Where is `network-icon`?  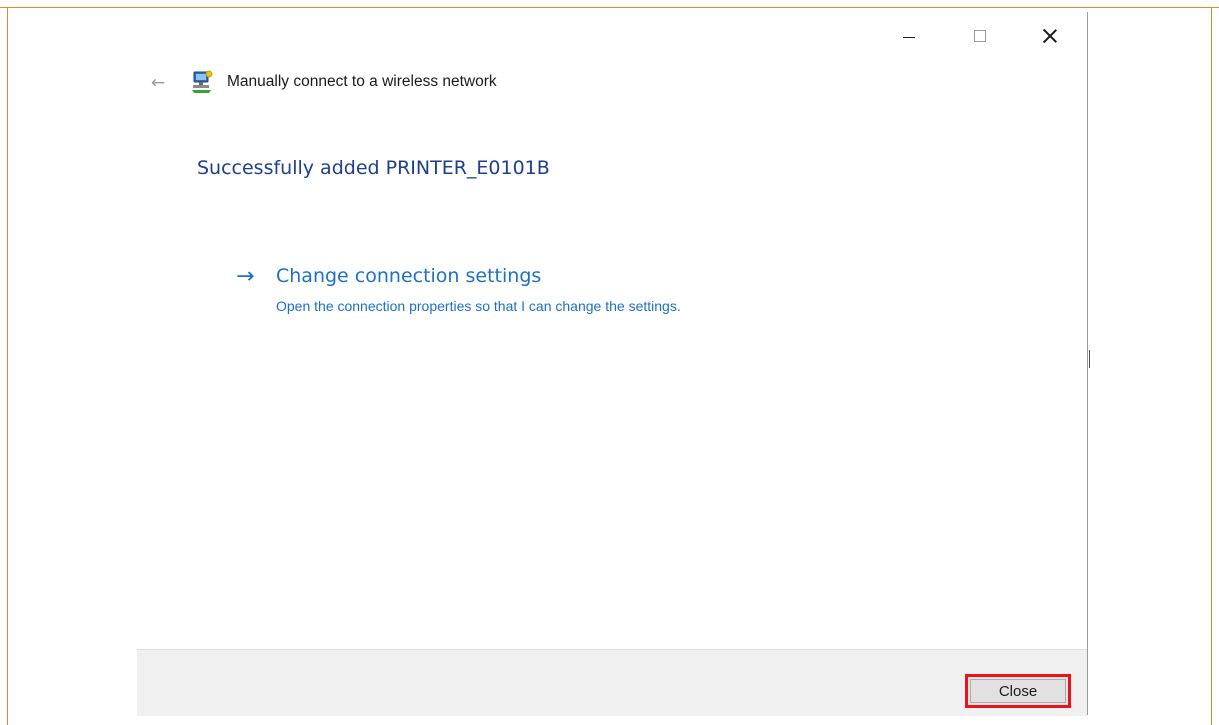
network-icon is located at coordinates (202, 81).